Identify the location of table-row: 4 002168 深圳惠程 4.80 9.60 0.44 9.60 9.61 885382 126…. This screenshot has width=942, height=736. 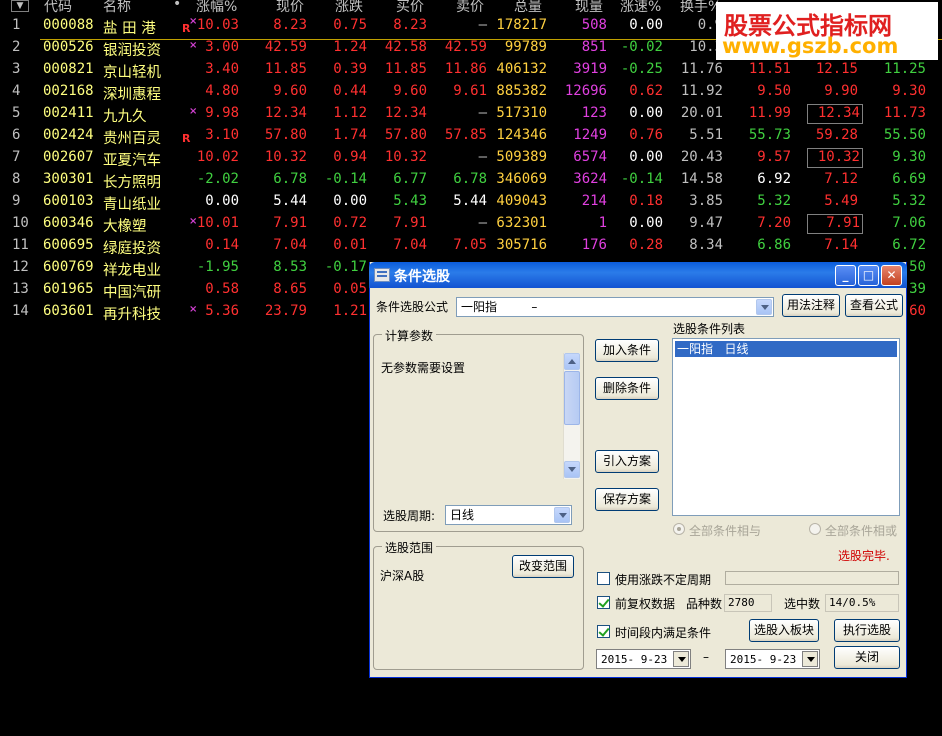
(471, 91).